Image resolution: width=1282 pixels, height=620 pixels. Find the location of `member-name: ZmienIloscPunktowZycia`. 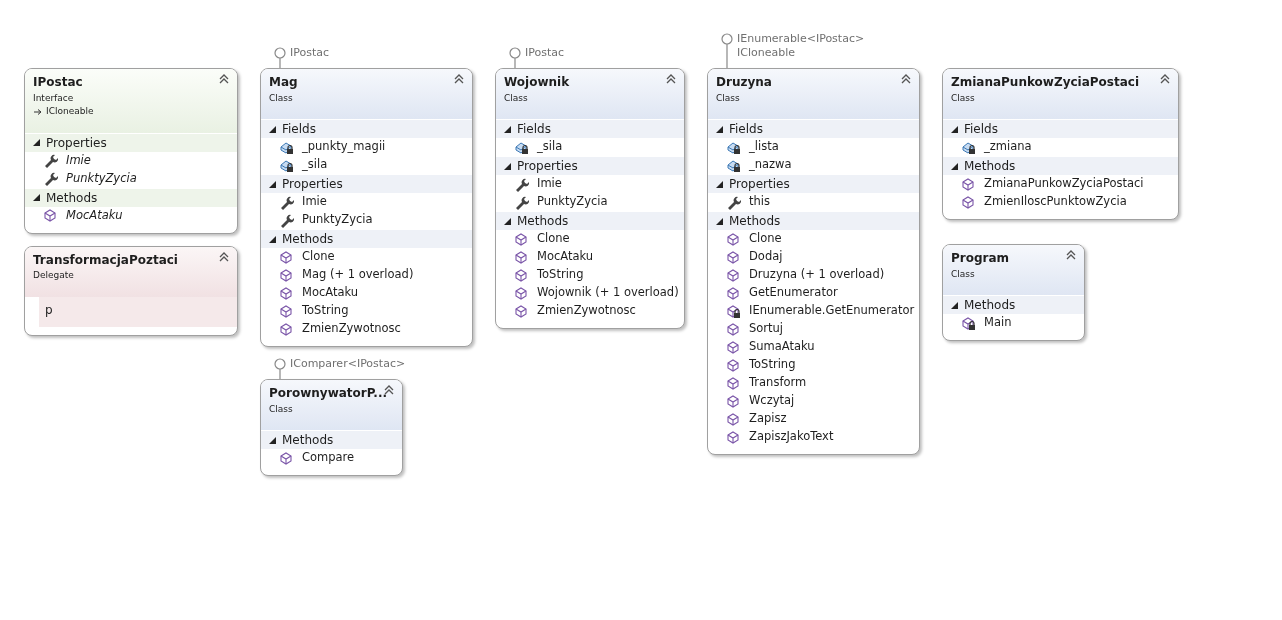

member-name: ZmienIloscPunktowZycia is located at coordinates (1055, 202).